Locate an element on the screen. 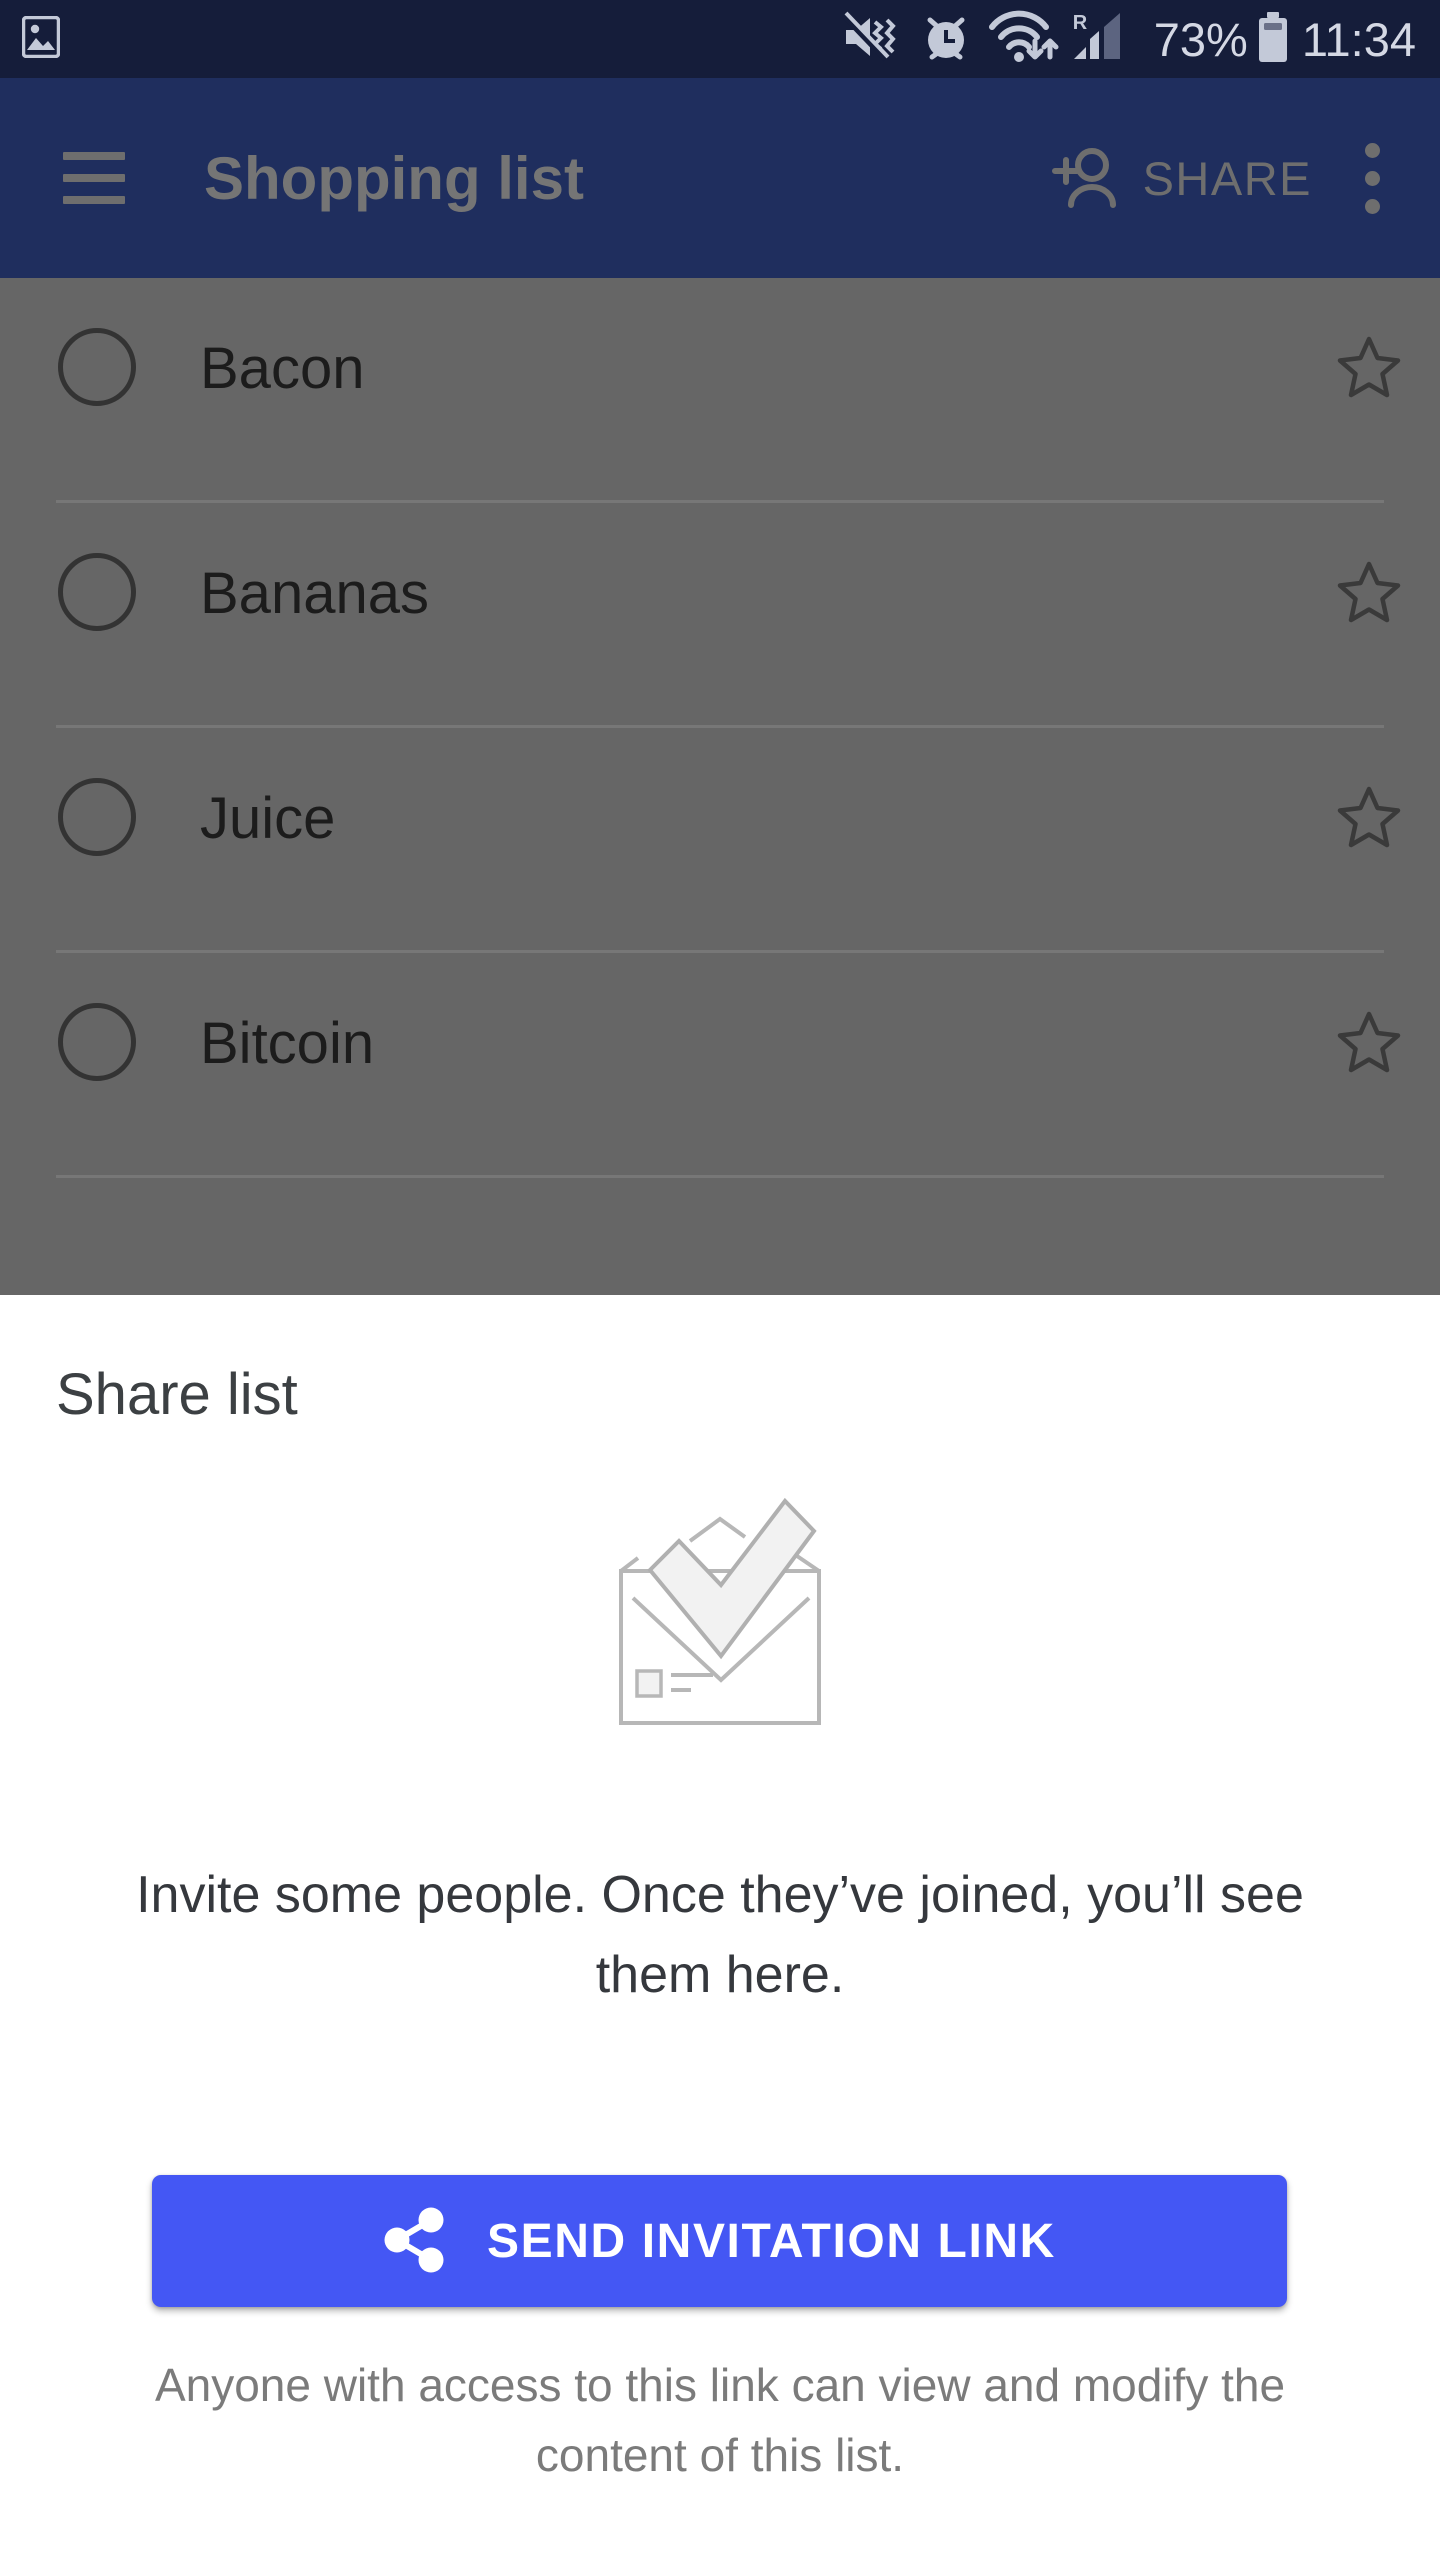 The image size is (1440, 2560). battery-icon is located at coordinates (1273, 39).